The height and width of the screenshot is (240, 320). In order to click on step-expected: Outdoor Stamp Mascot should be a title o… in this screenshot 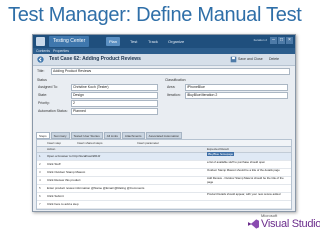, I will do `click(248, 171)`.